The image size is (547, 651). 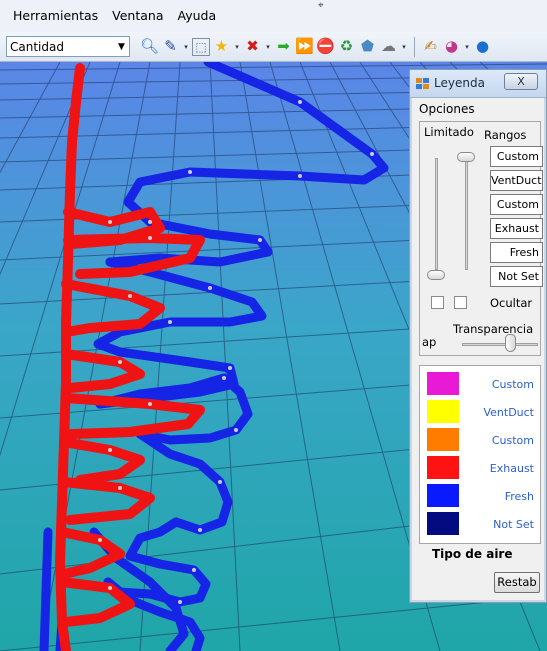 I want to click on color-label-ventduct: VentDuct, so click(x=508, y=412).